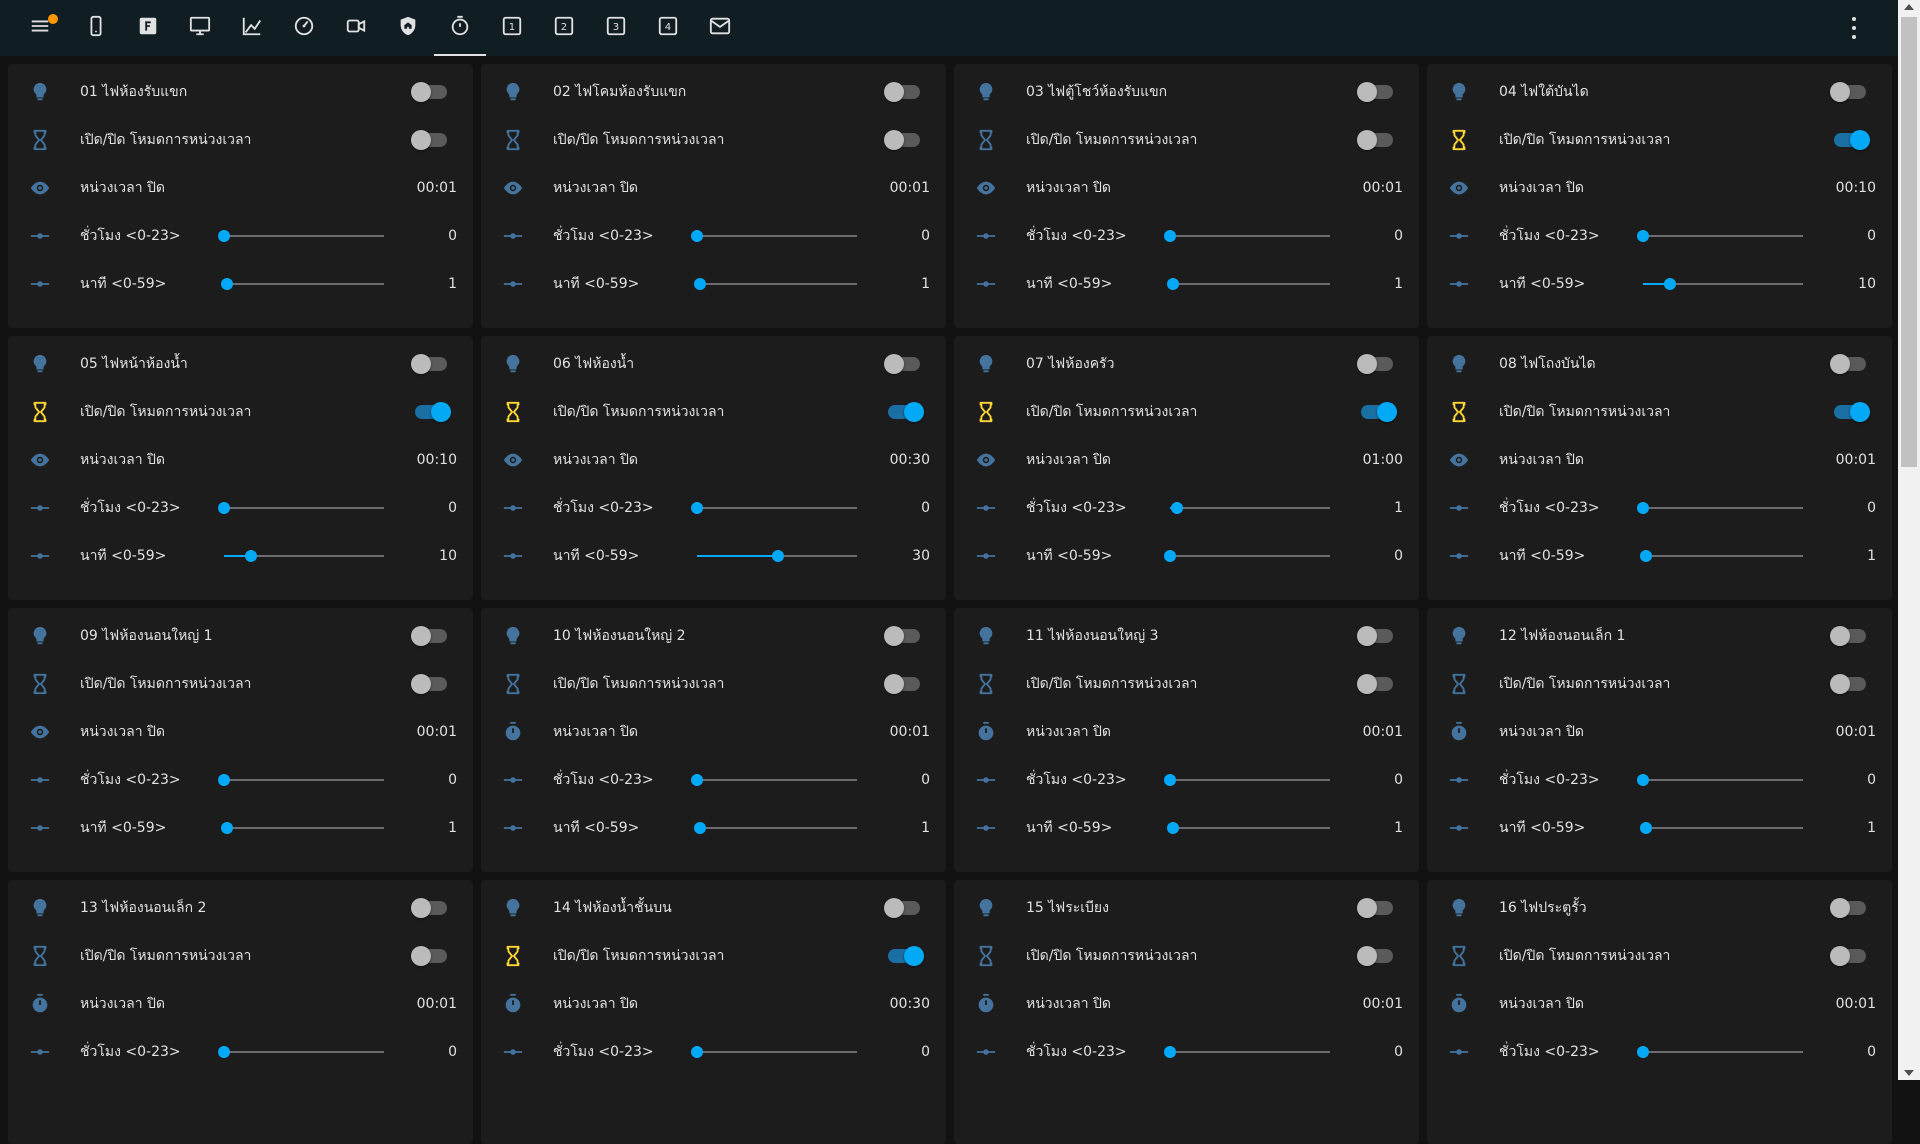 This screenshot has width=1920, height=1144. I want to click on tab-numeric-4-box: 4, so click(668, 28).